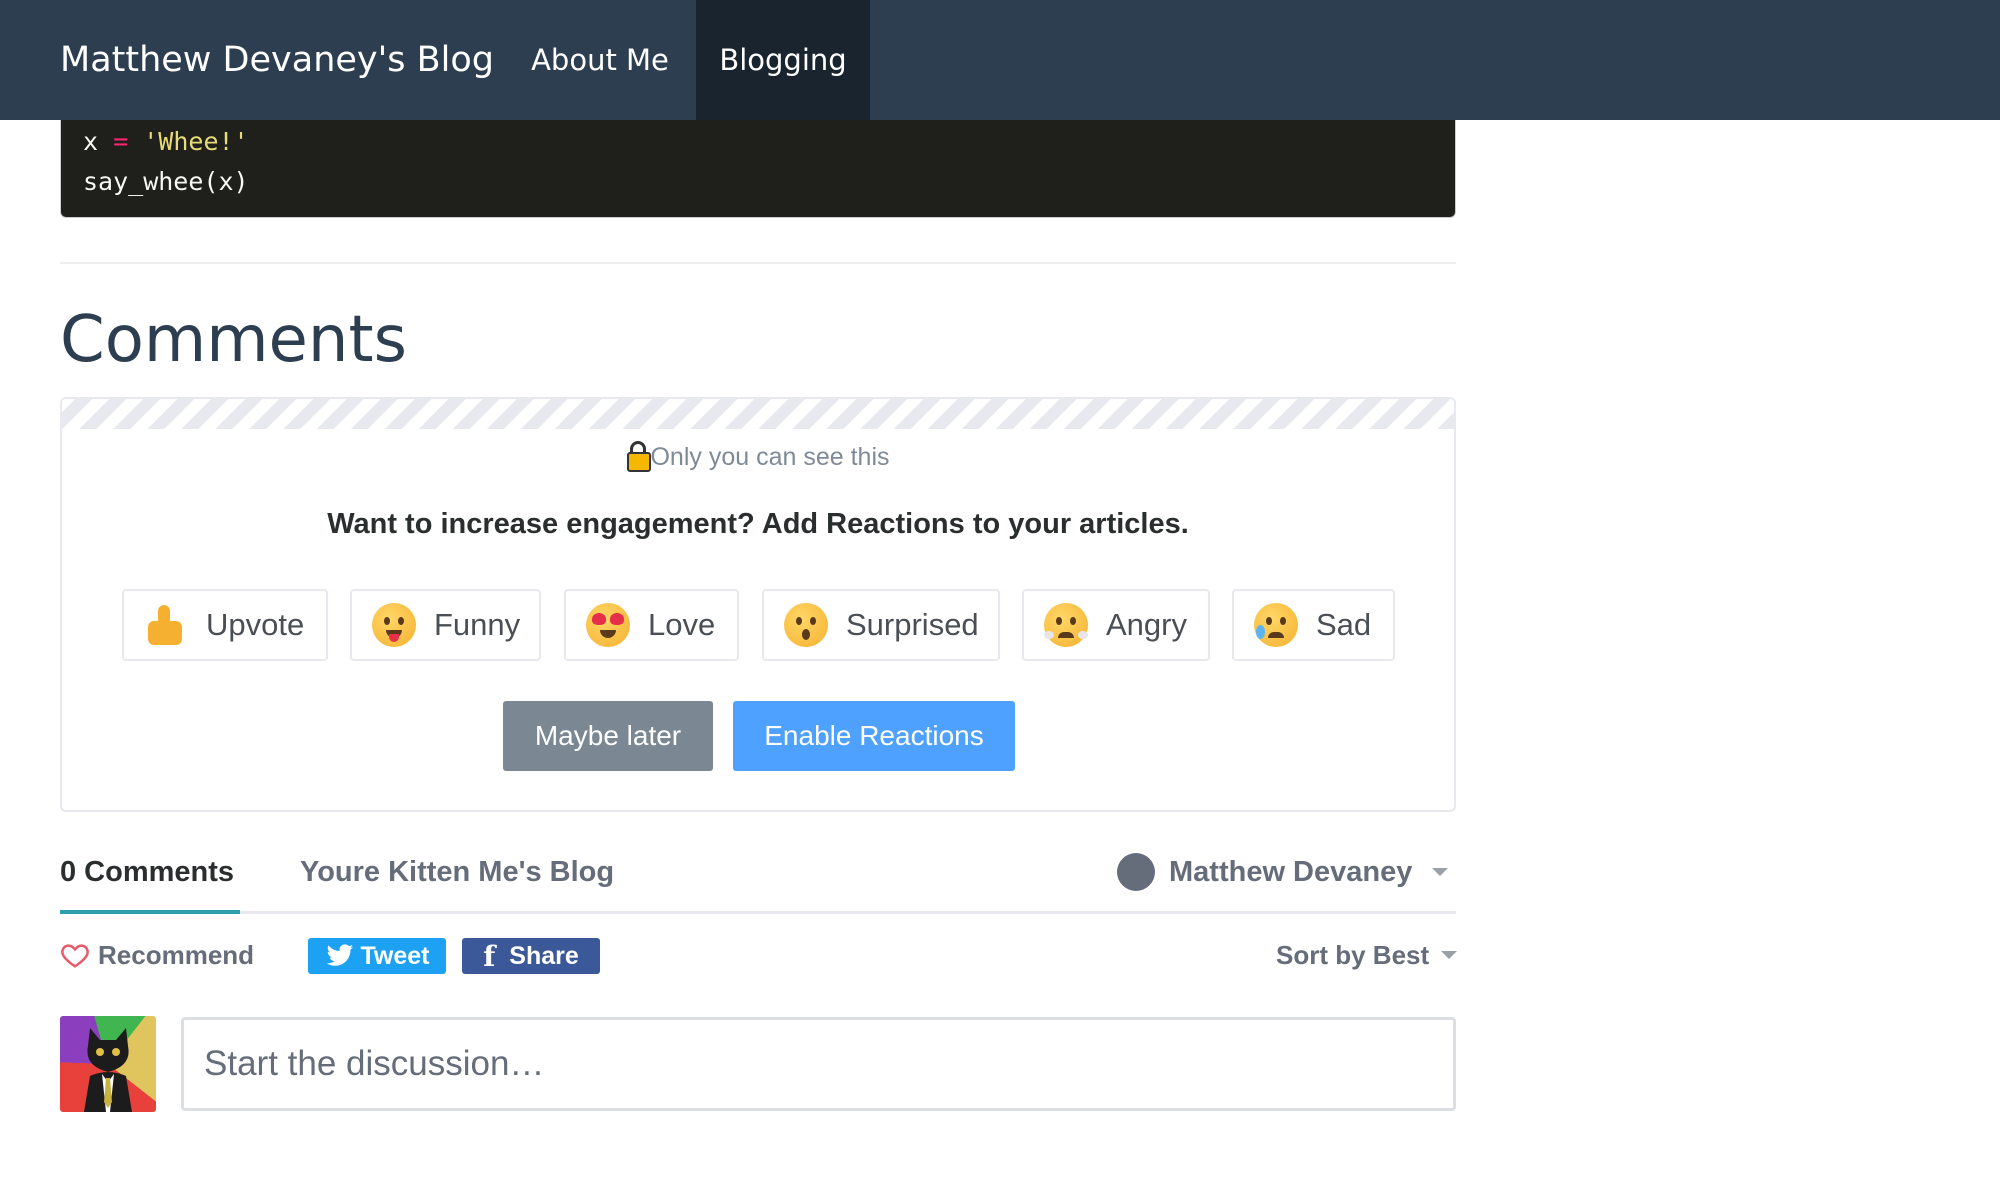 The width and height of the screenshot is (2000, 1199). I want to click on section-divider, so click(758, 263).